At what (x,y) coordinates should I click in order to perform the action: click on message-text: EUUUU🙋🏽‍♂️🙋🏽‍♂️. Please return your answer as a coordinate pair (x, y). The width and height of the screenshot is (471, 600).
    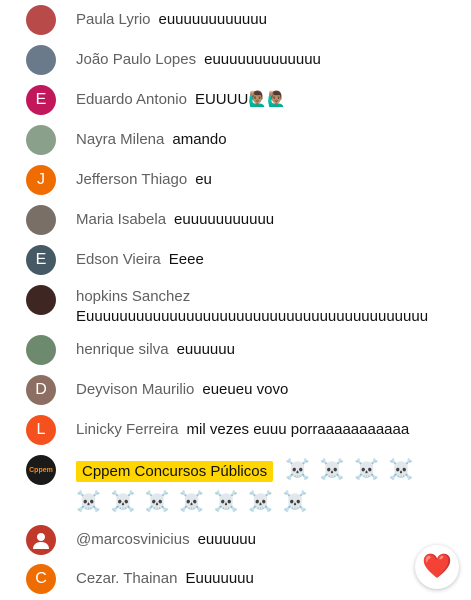
    Looking at the image, I should click on (240, 99).